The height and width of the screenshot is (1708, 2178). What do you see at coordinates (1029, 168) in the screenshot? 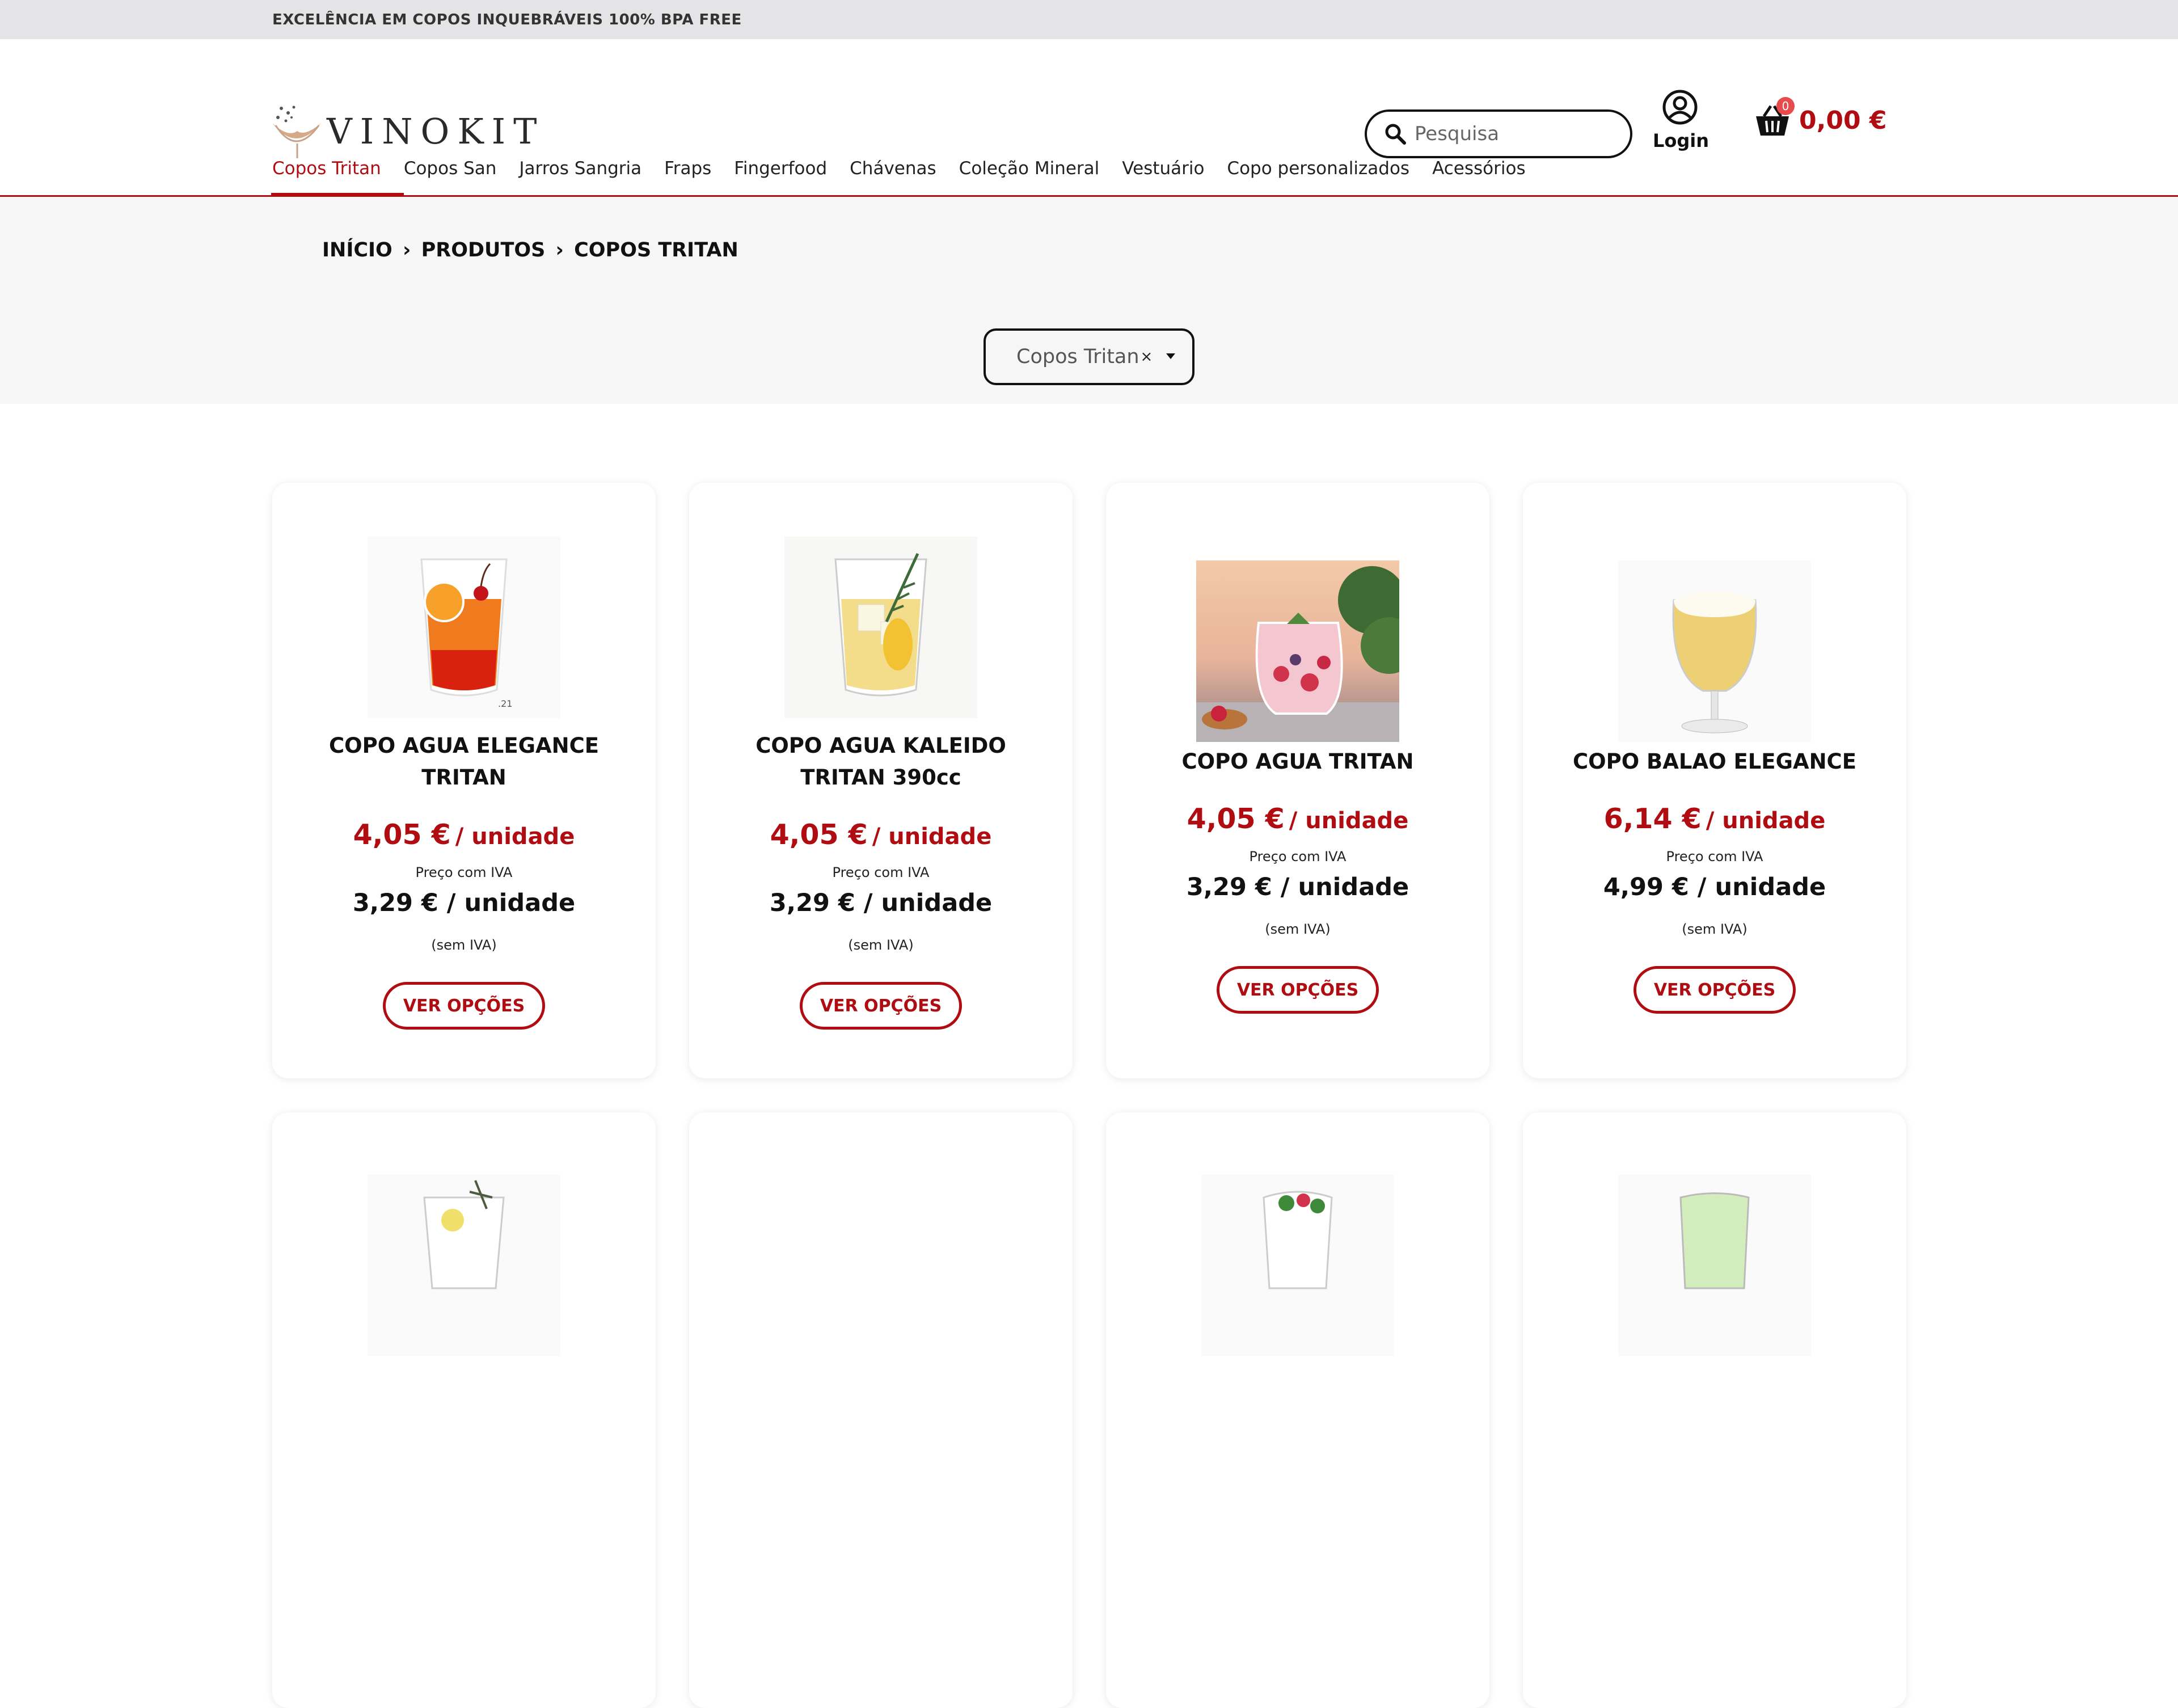
I see `nav-item-colecao-mineral: Coleção Mineral` at bounding box center [1029, 168].